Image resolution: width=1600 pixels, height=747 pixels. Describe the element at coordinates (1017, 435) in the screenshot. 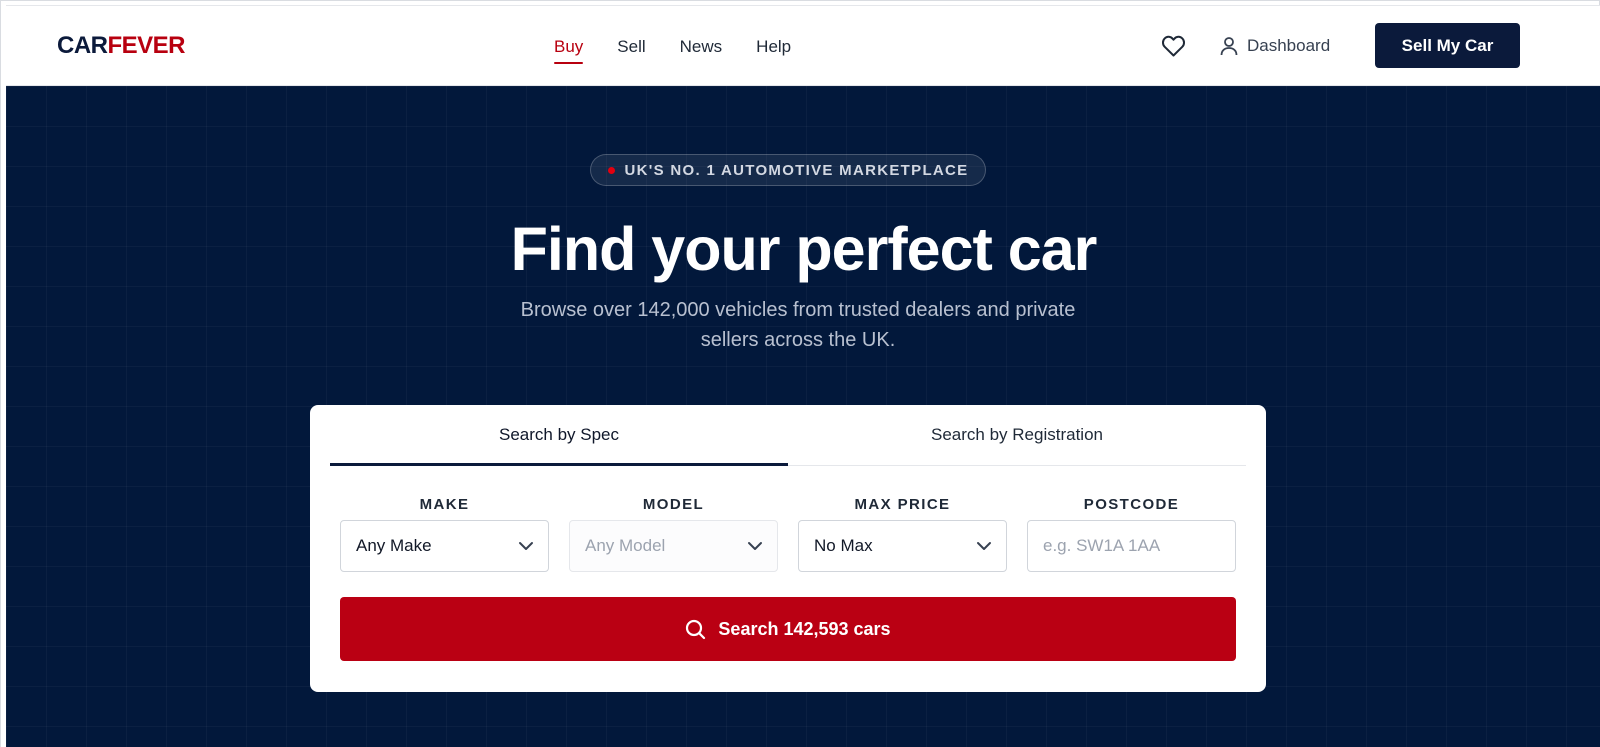

I see `tab-search-by-registration: Search by Registration` at that location.